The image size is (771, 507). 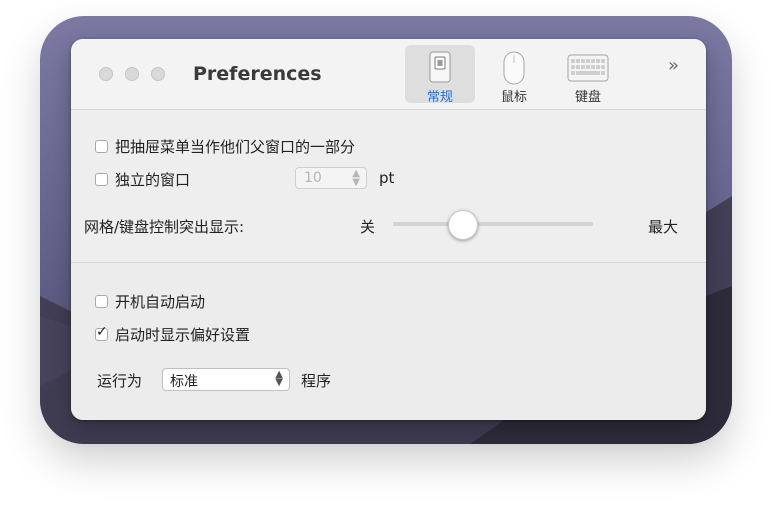 I want to click on close-button, so click(x=106, y=74).